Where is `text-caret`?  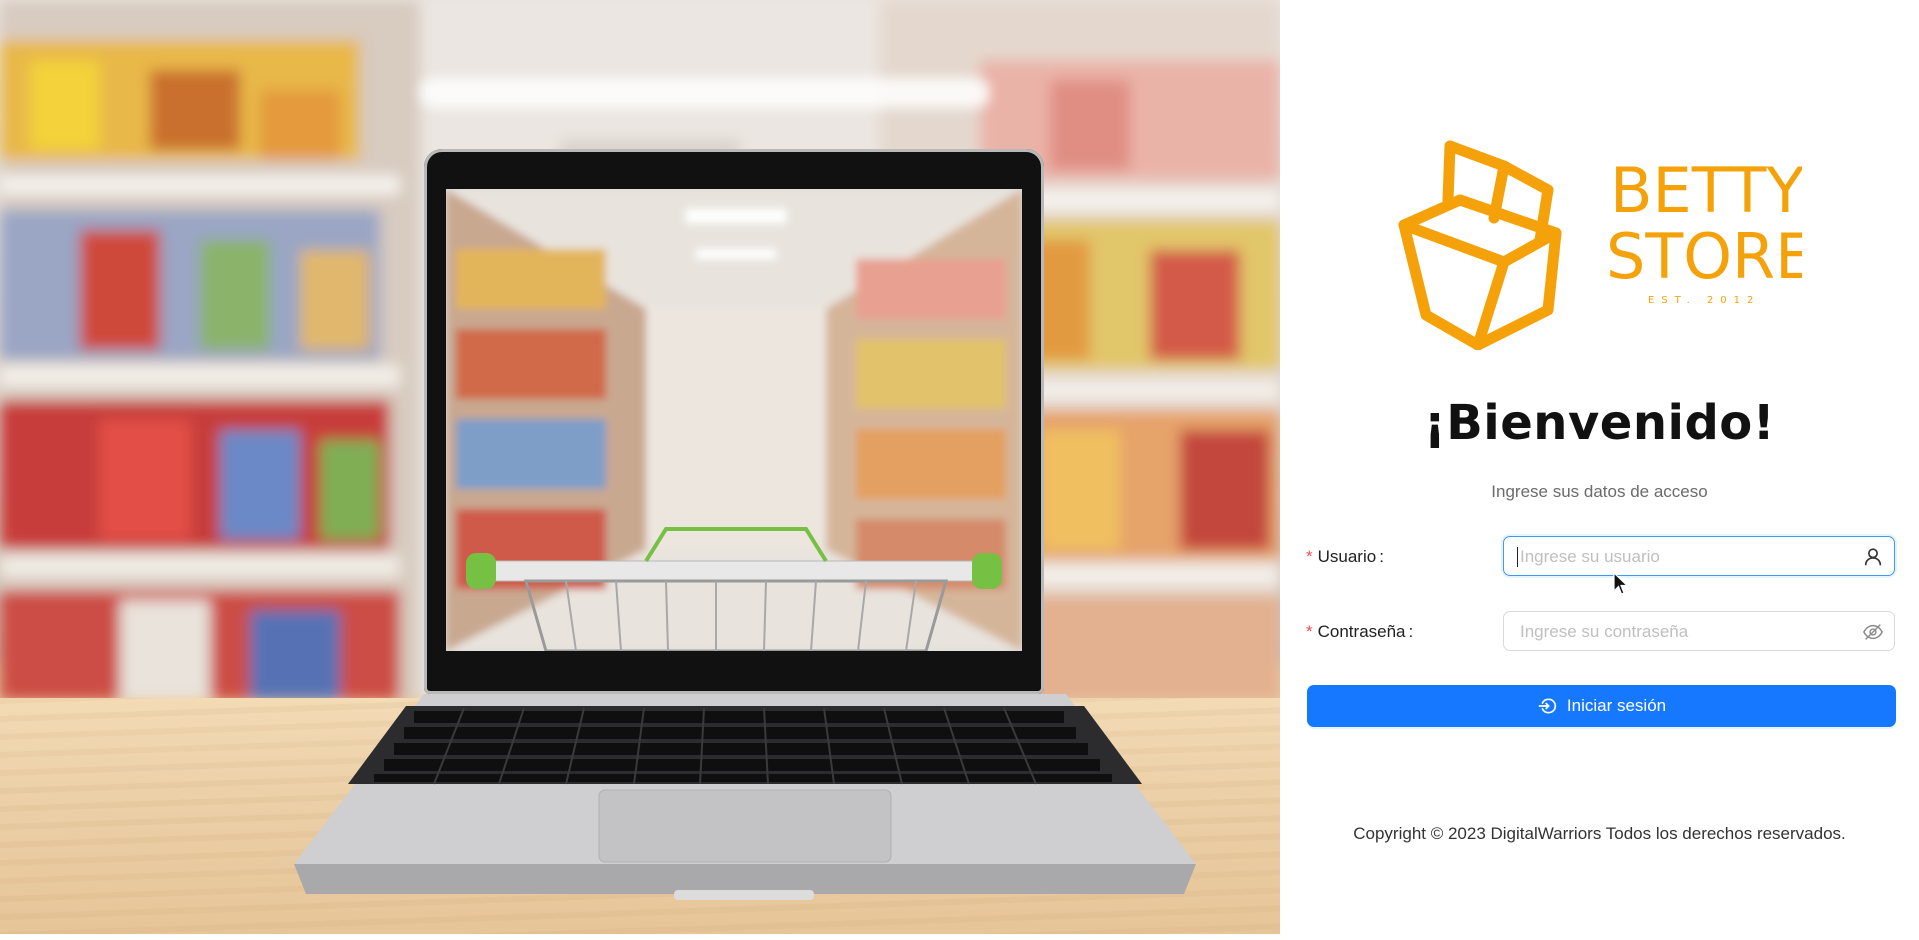
text-caret is located at coordinates (1517, 557).